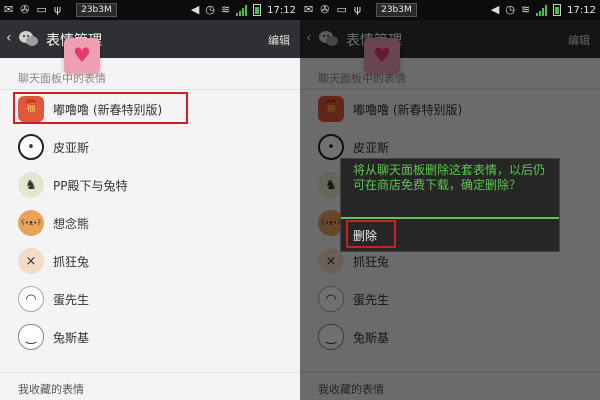 The width and height of the screenshot is (600, 400). Describe the element at coordinates (449, 177) in the screenshot. I see `dialog-message: 将从聊天面板删除这套表情，以后仍可在商店免费下载，确定删除？` at that location.